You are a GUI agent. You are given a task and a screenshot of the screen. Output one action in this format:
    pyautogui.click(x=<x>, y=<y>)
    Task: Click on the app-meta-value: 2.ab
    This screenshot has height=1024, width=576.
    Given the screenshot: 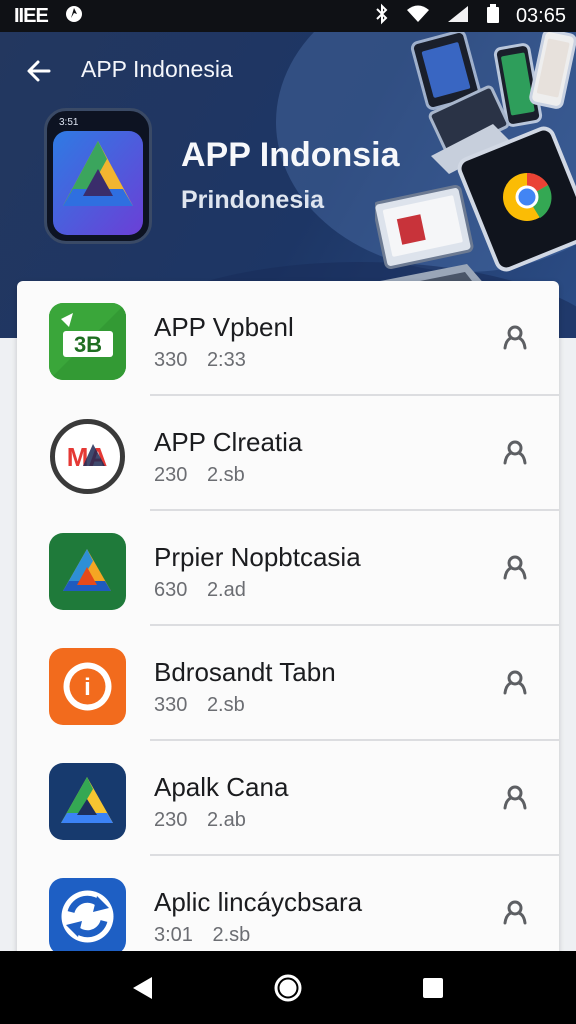 What is the action you would take?
    pyautogui.click(x=226, y=820)
    